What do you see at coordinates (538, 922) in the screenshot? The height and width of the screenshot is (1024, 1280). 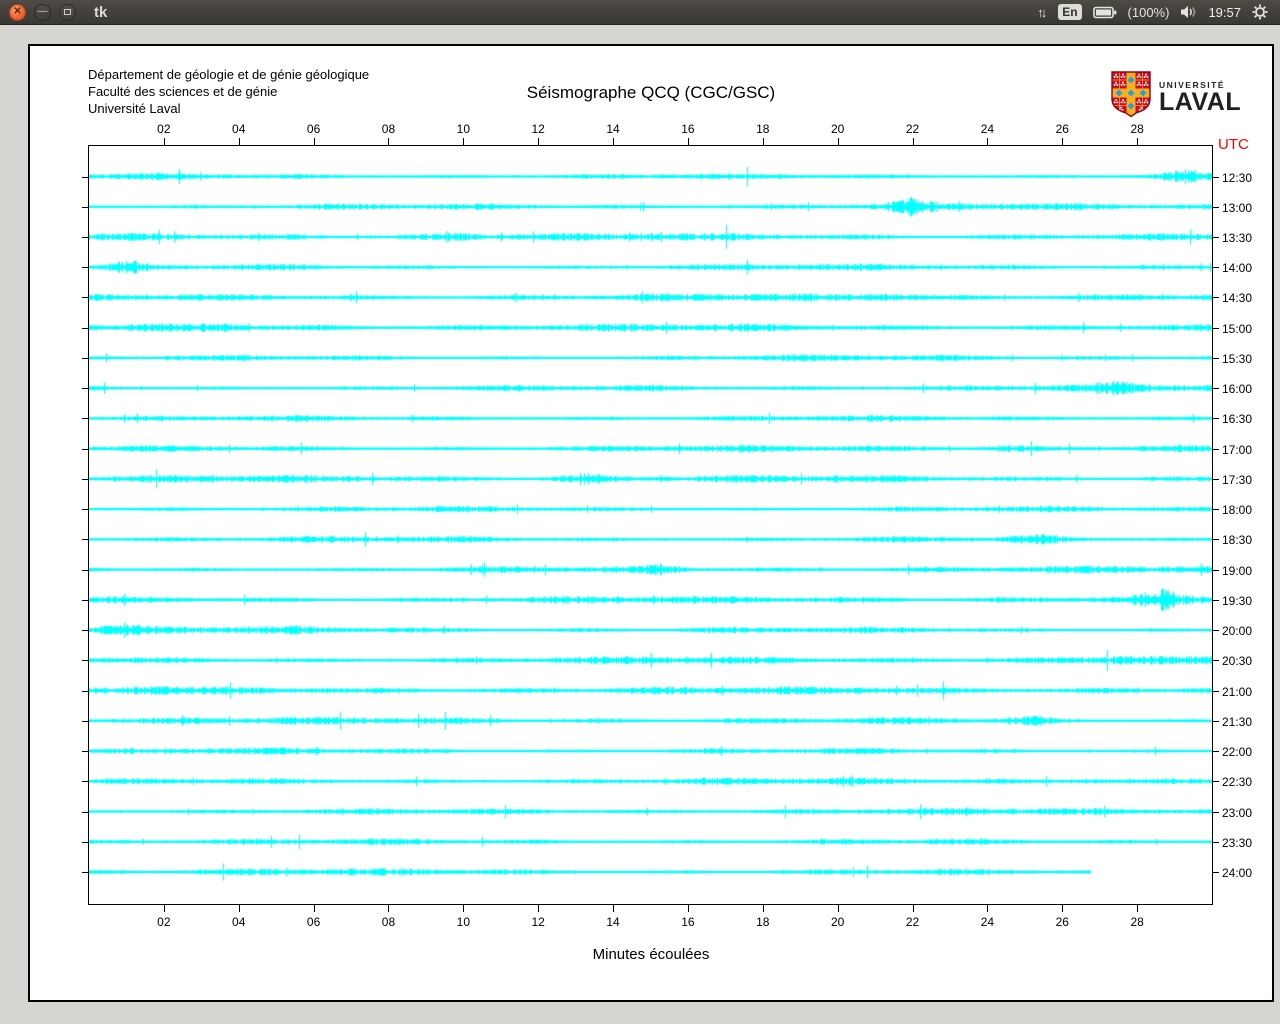 I see `x-tick-label-bottom: 12` at bounding box center [538, 922].